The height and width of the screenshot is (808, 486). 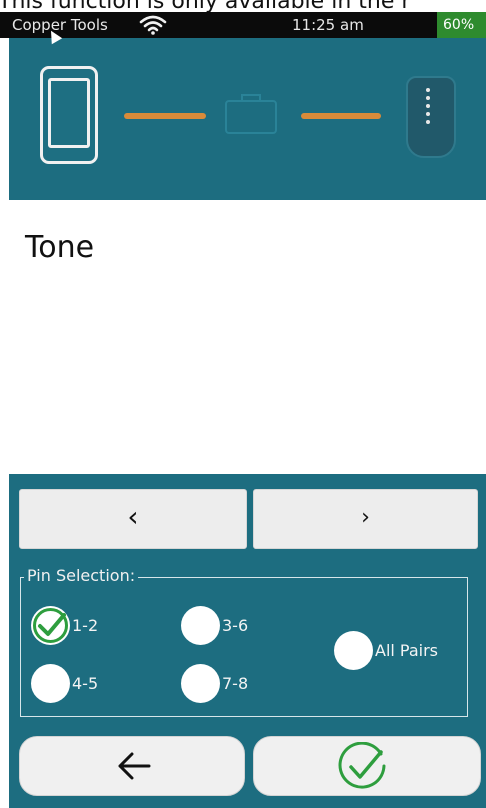 I want to click on status-bar: Copper Tools 11:25 am 60%, so click(x=243, y=25).